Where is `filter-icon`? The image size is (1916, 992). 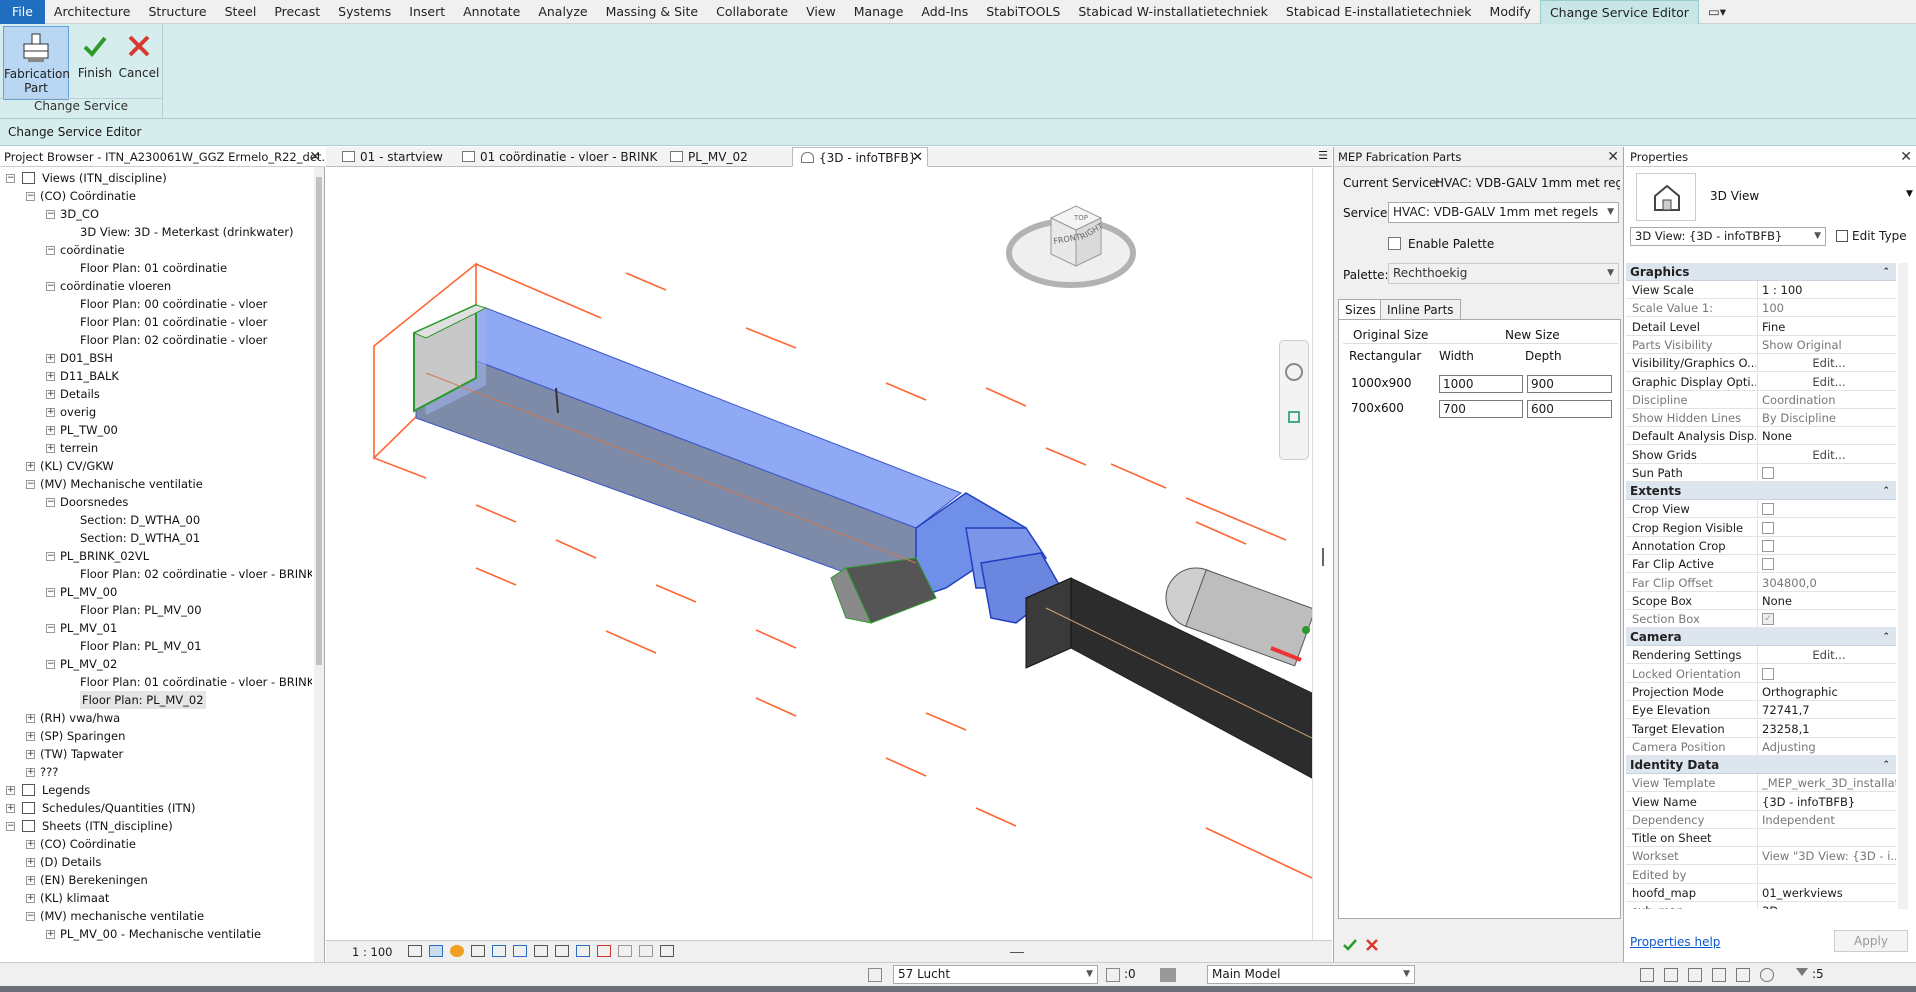 filter-icon is located at coordinates (1802, 972).